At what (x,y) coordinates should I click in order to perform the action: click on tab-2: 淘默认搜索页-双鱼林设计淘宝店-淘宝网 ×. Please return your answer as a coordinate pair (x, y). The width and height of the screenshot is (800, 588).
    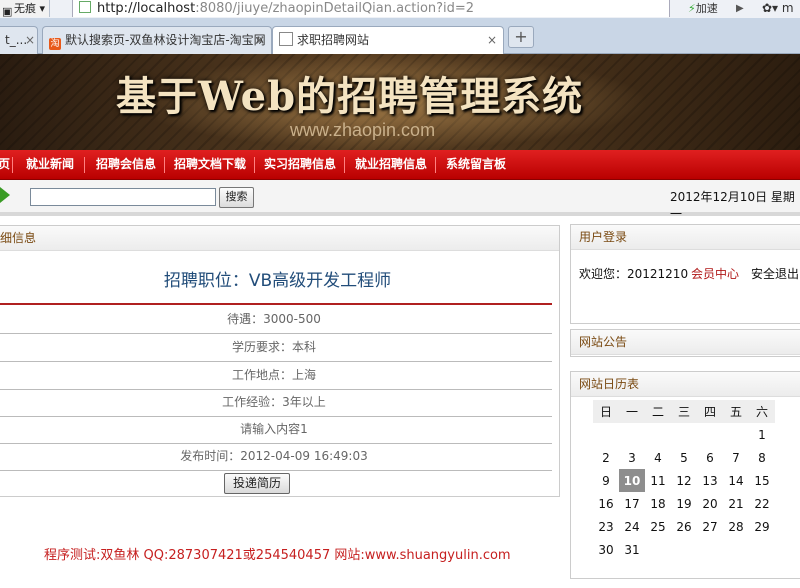
    Looking at the image, I should click on (157, 40).